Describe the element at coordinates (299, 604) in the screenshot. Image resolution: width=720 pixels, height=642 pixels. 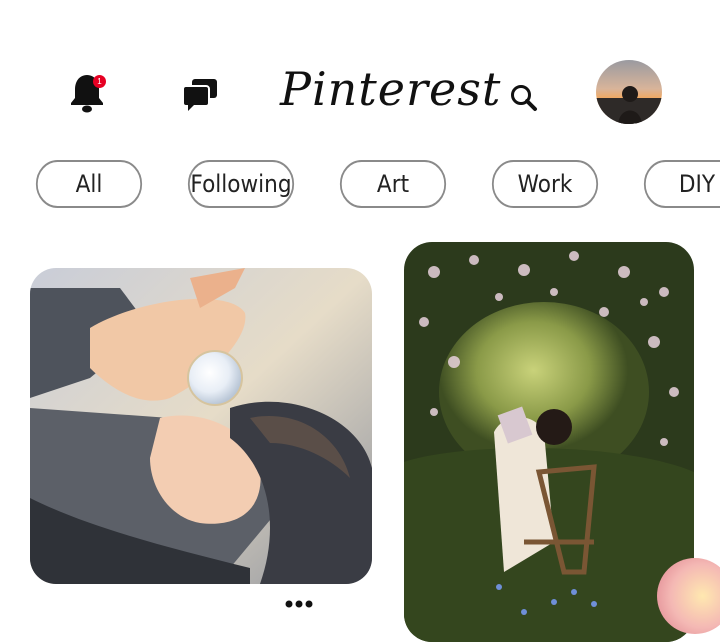
I see `more-options-icon` at that location.